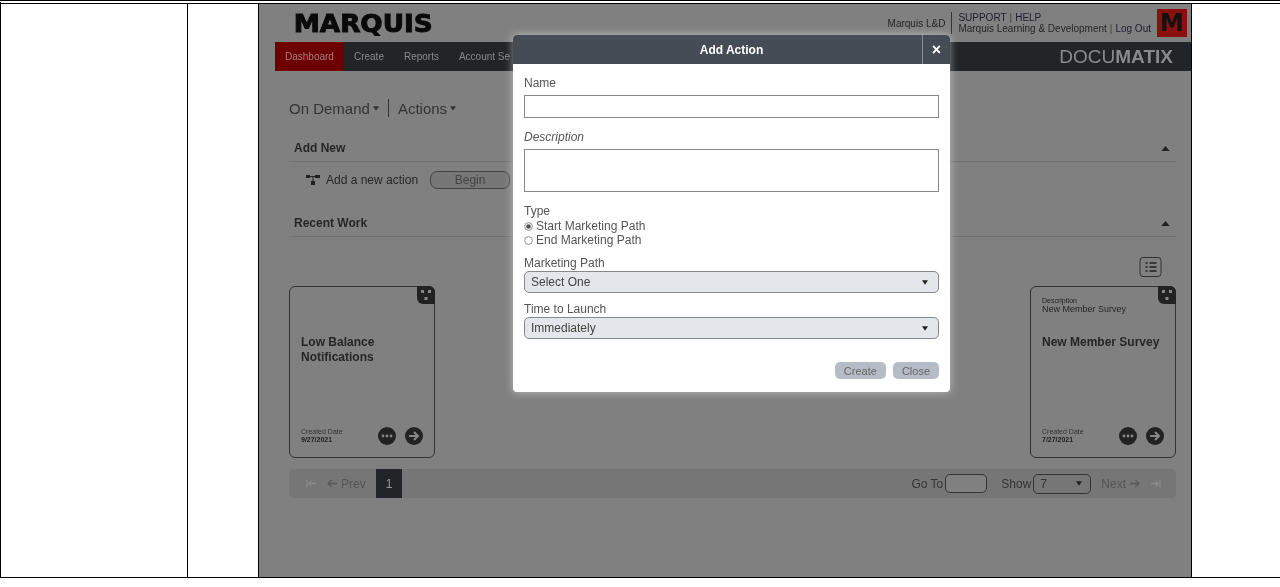 The height and width of the screenshot is (587, 1280). Describe the element at coordinates (915, 370) in the screenshot. I see `dialog-button: Close` at that location.